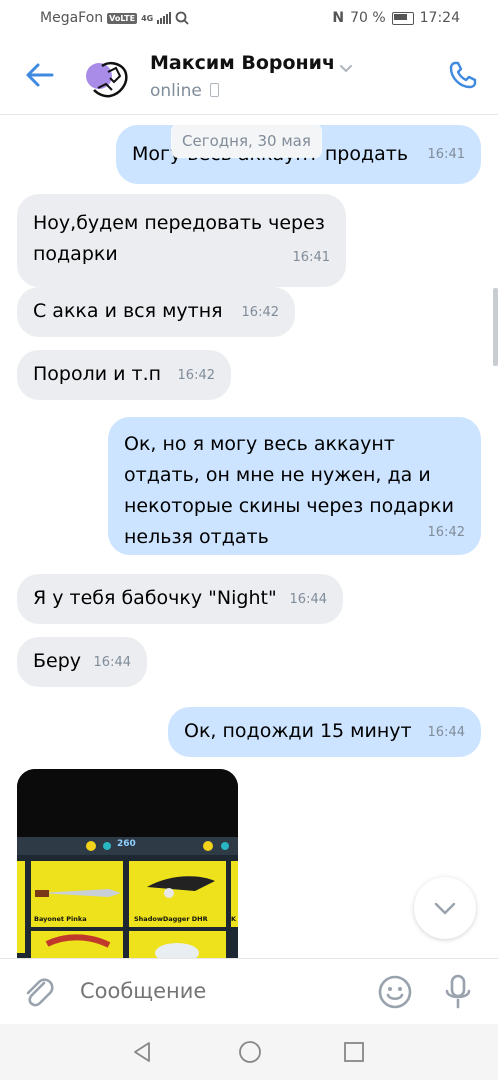  I want to click on message-bubble-incoming: Я у тебя бабочку "Night" 16:44, so click(180, 599).